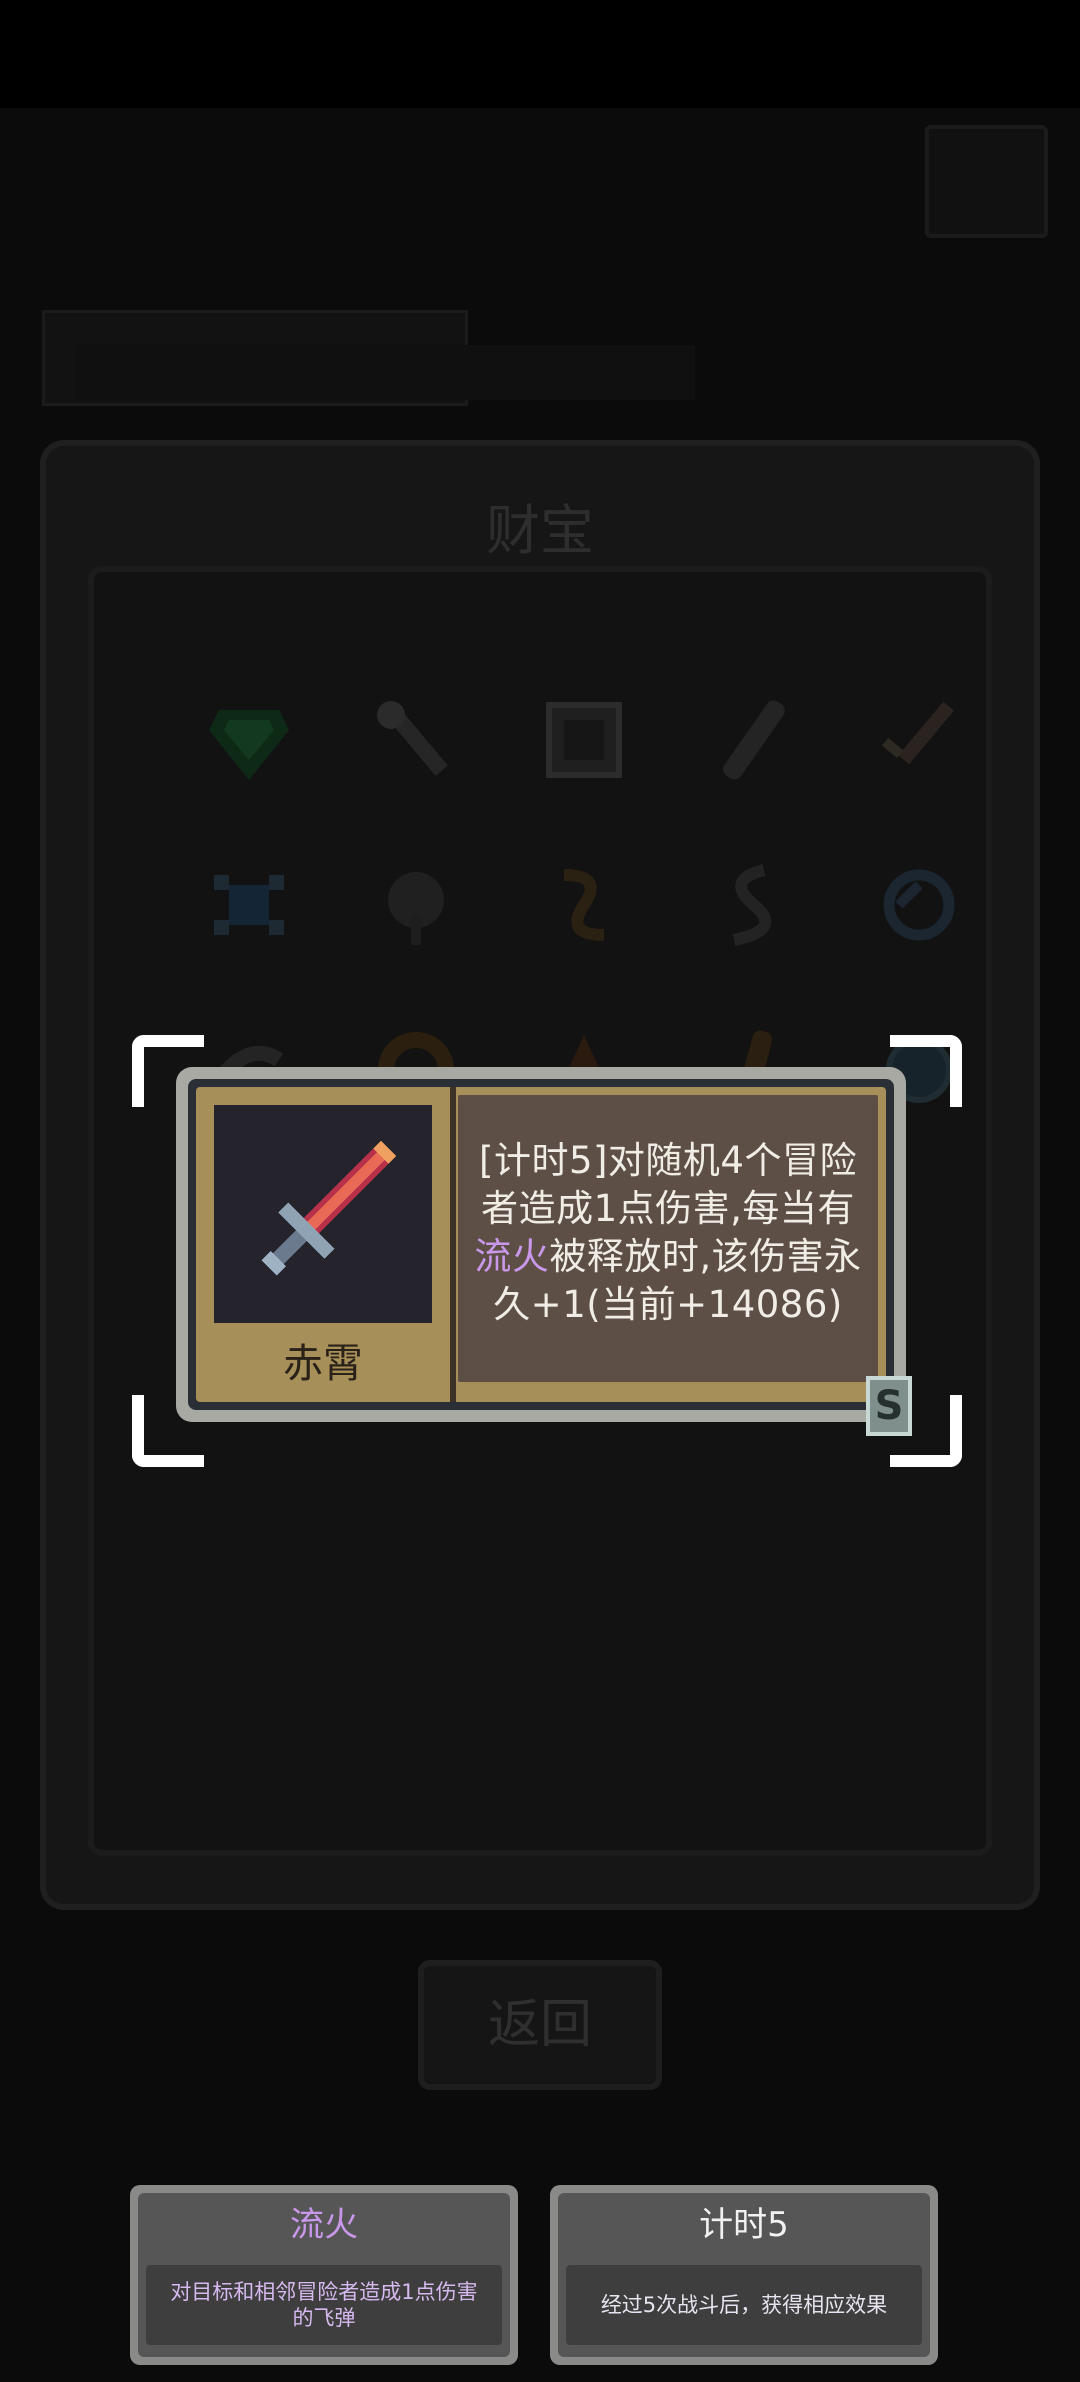 This screenshot has height=2382, width=1080. I want to click on keyword-link-liuhuo: 流火, so click(511, 1256).